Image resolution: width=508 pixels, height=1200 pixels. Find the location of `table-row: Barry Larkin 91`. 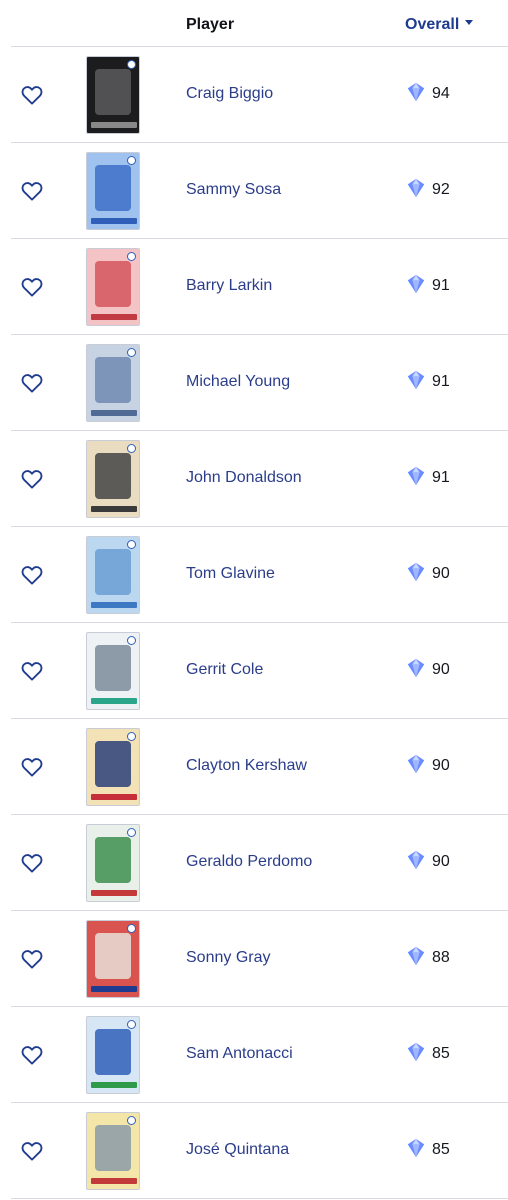

table-row: Barry Larkin 91 is located at coordinates (259, 287).